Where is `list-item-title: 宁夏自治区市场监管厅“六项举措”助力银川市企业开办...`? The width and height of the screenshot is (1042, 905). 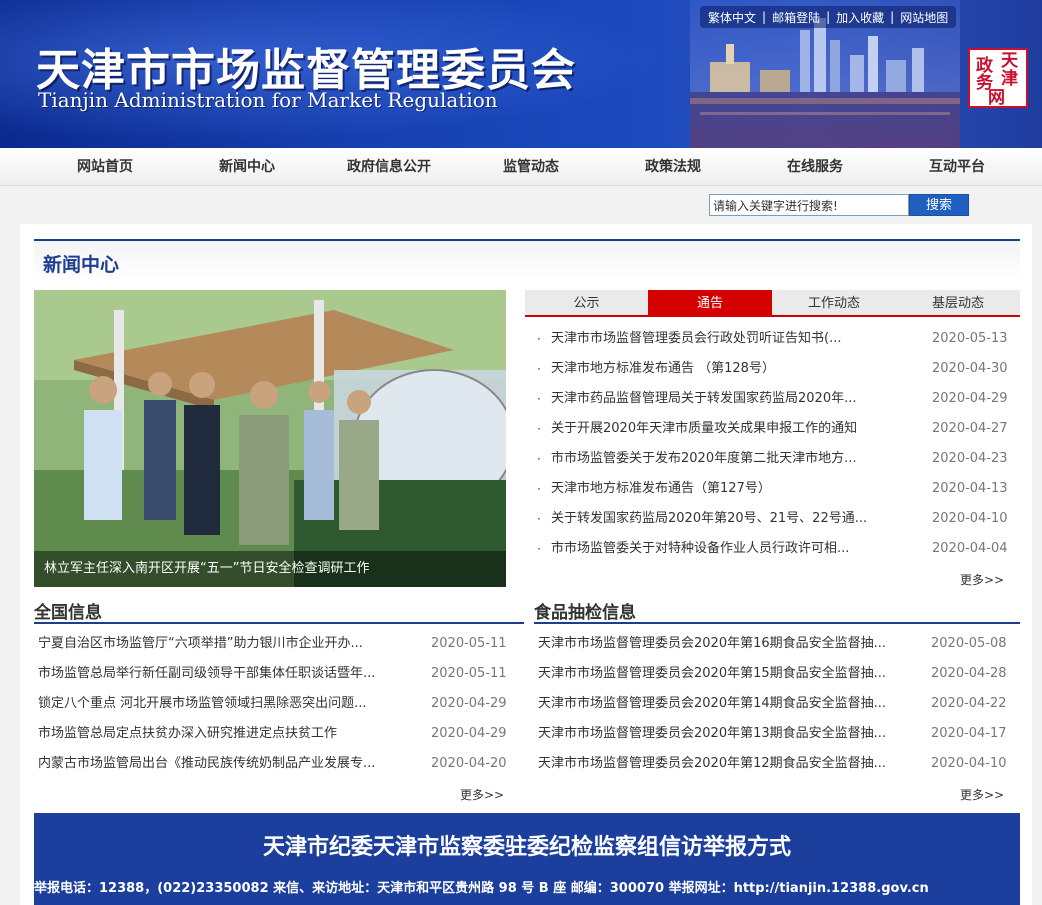 list-item-title: 宁夏自治区市场监管厅“六项举措”助力银川市企业开办... is located at coordinates (200, 643).